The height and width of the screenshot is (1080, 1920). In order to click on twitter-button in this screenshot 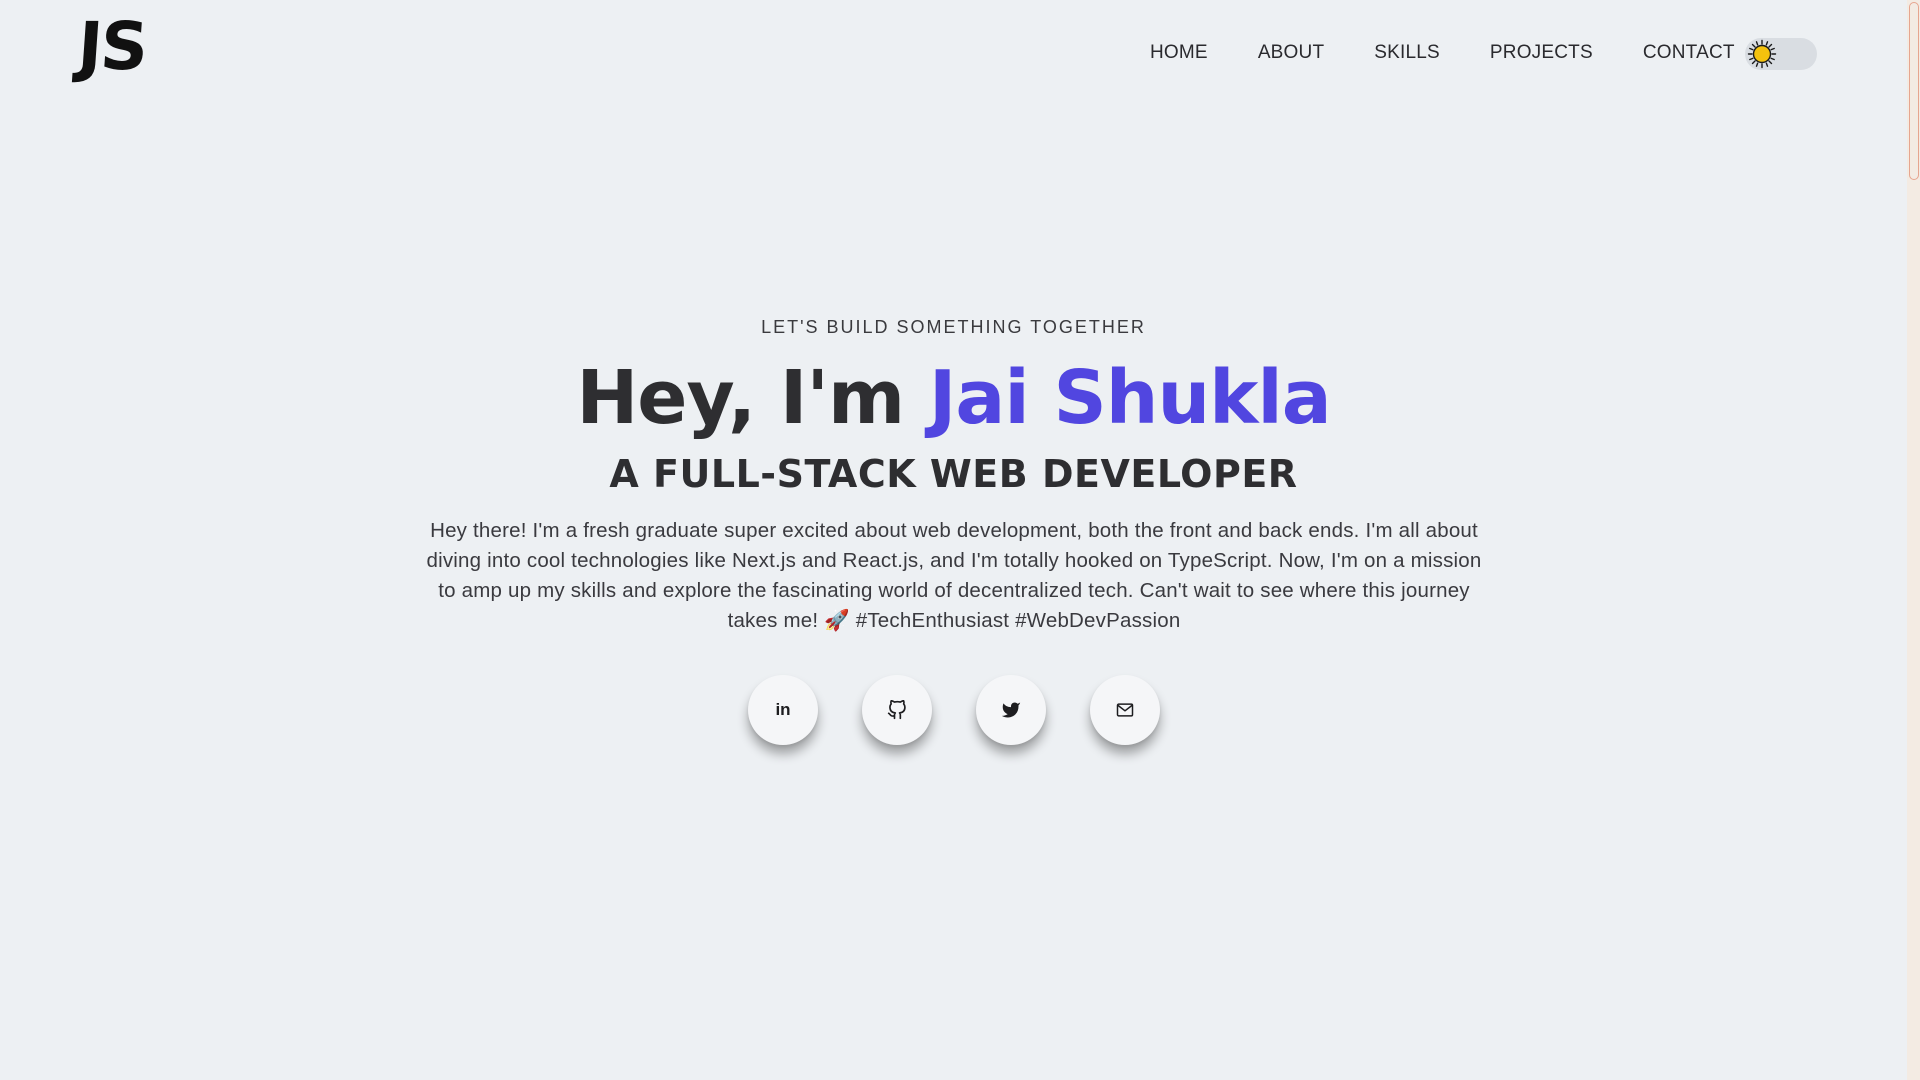, I will do `click(1011, 710)`.